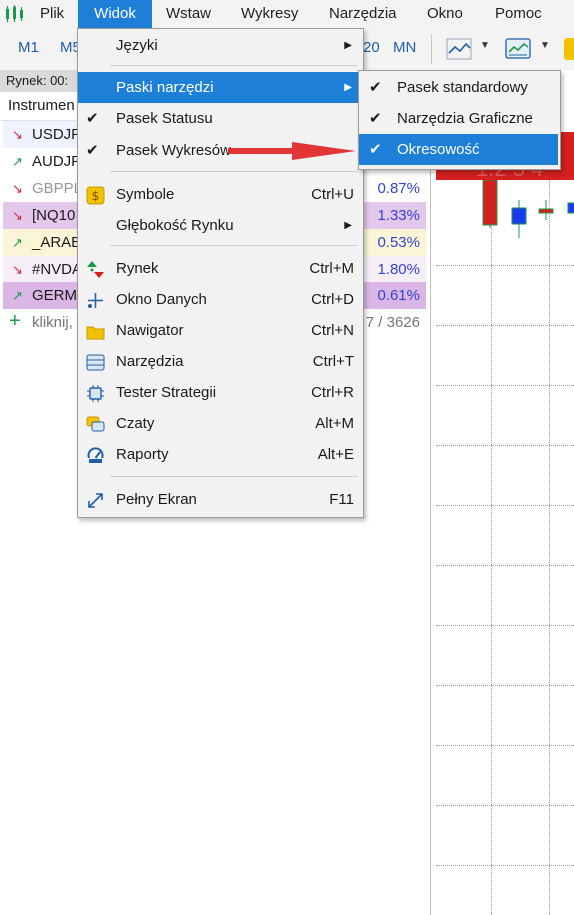 This screenshot has height=915, width=574. I want to click on dollar-icon: $, so click(95, 195).